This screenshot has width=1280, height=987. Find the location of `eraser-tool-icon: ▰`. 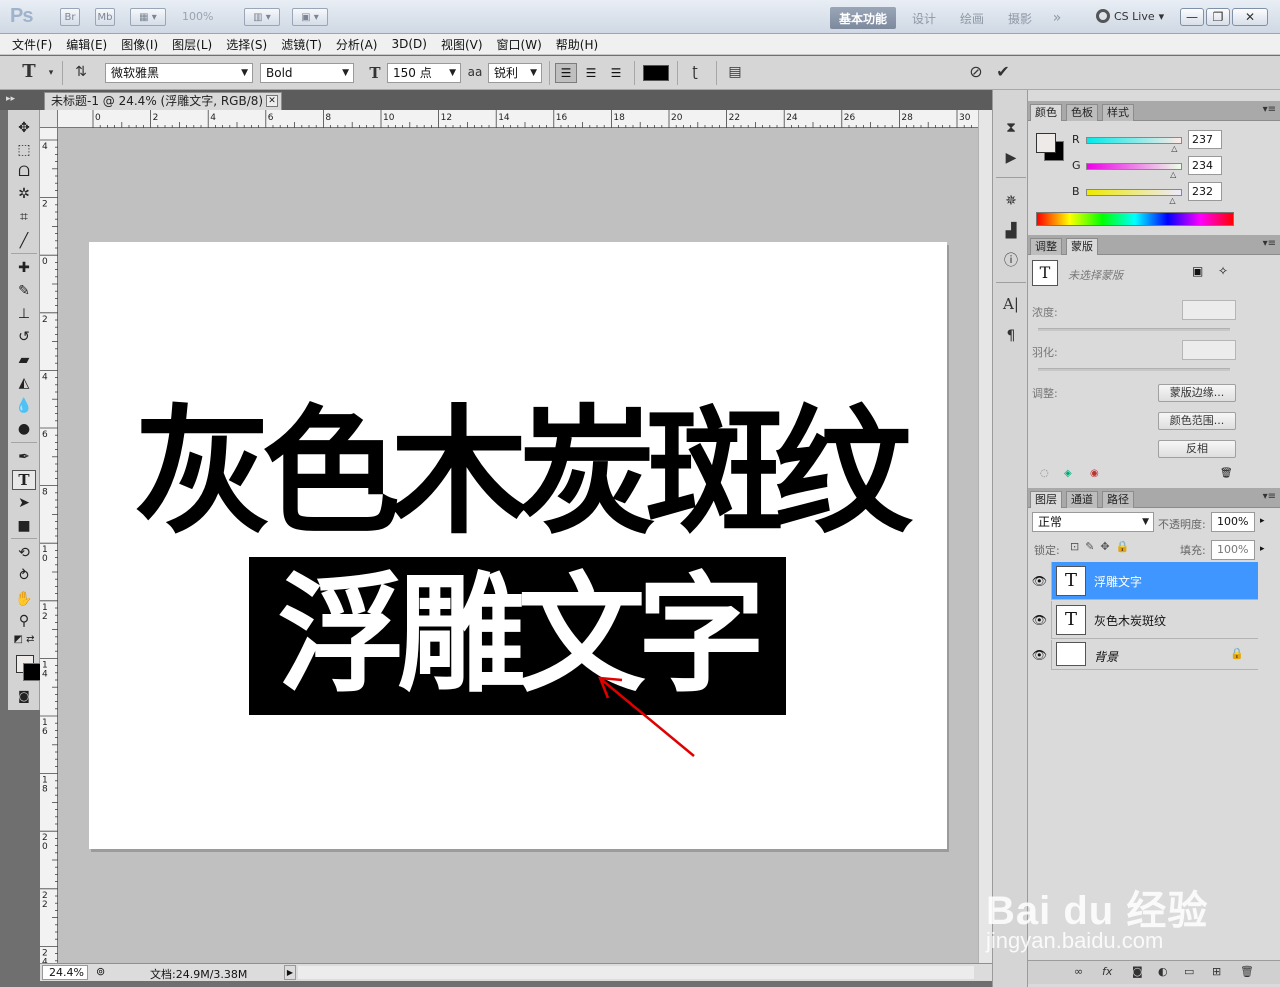

eraser-tool-icon: ▰ is located at coordinates (24, 360).